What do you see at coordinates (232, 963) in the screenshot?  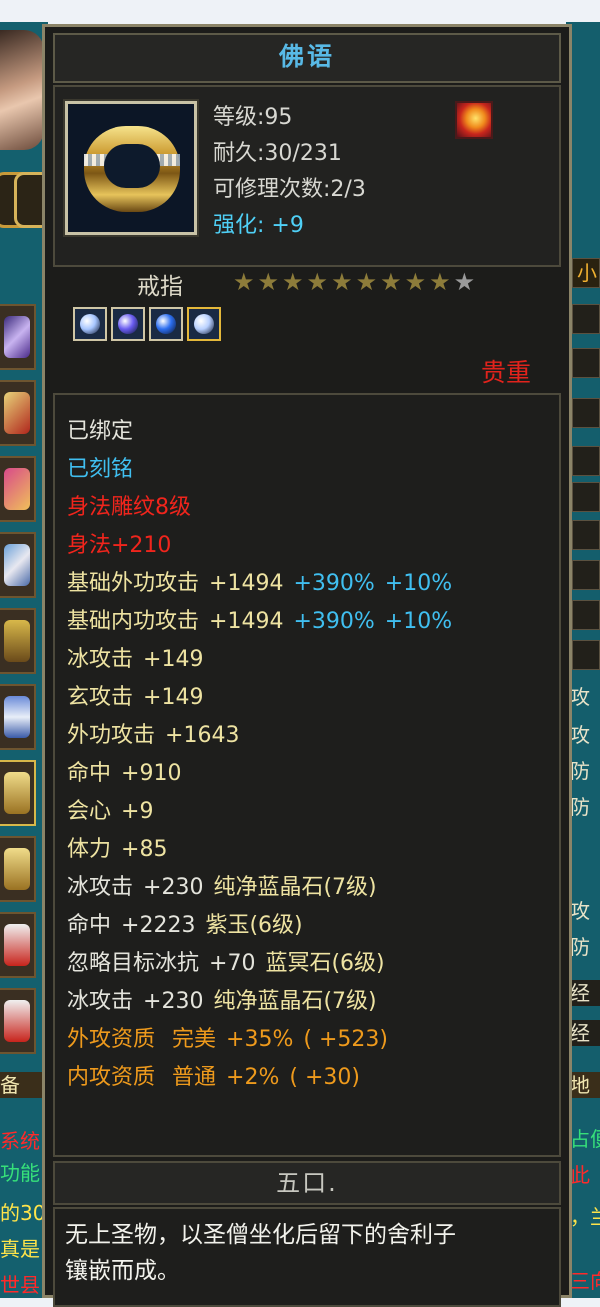 I see `attr-value: +70` at bounding box center [232, 963].